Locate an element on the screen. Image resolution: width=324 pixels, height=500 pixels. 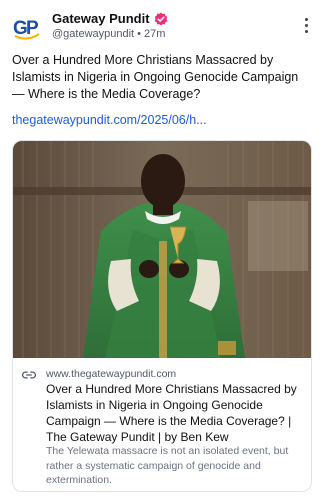
card-domain: www.thegatewaypundit.com is located at coordinates (111, 374).